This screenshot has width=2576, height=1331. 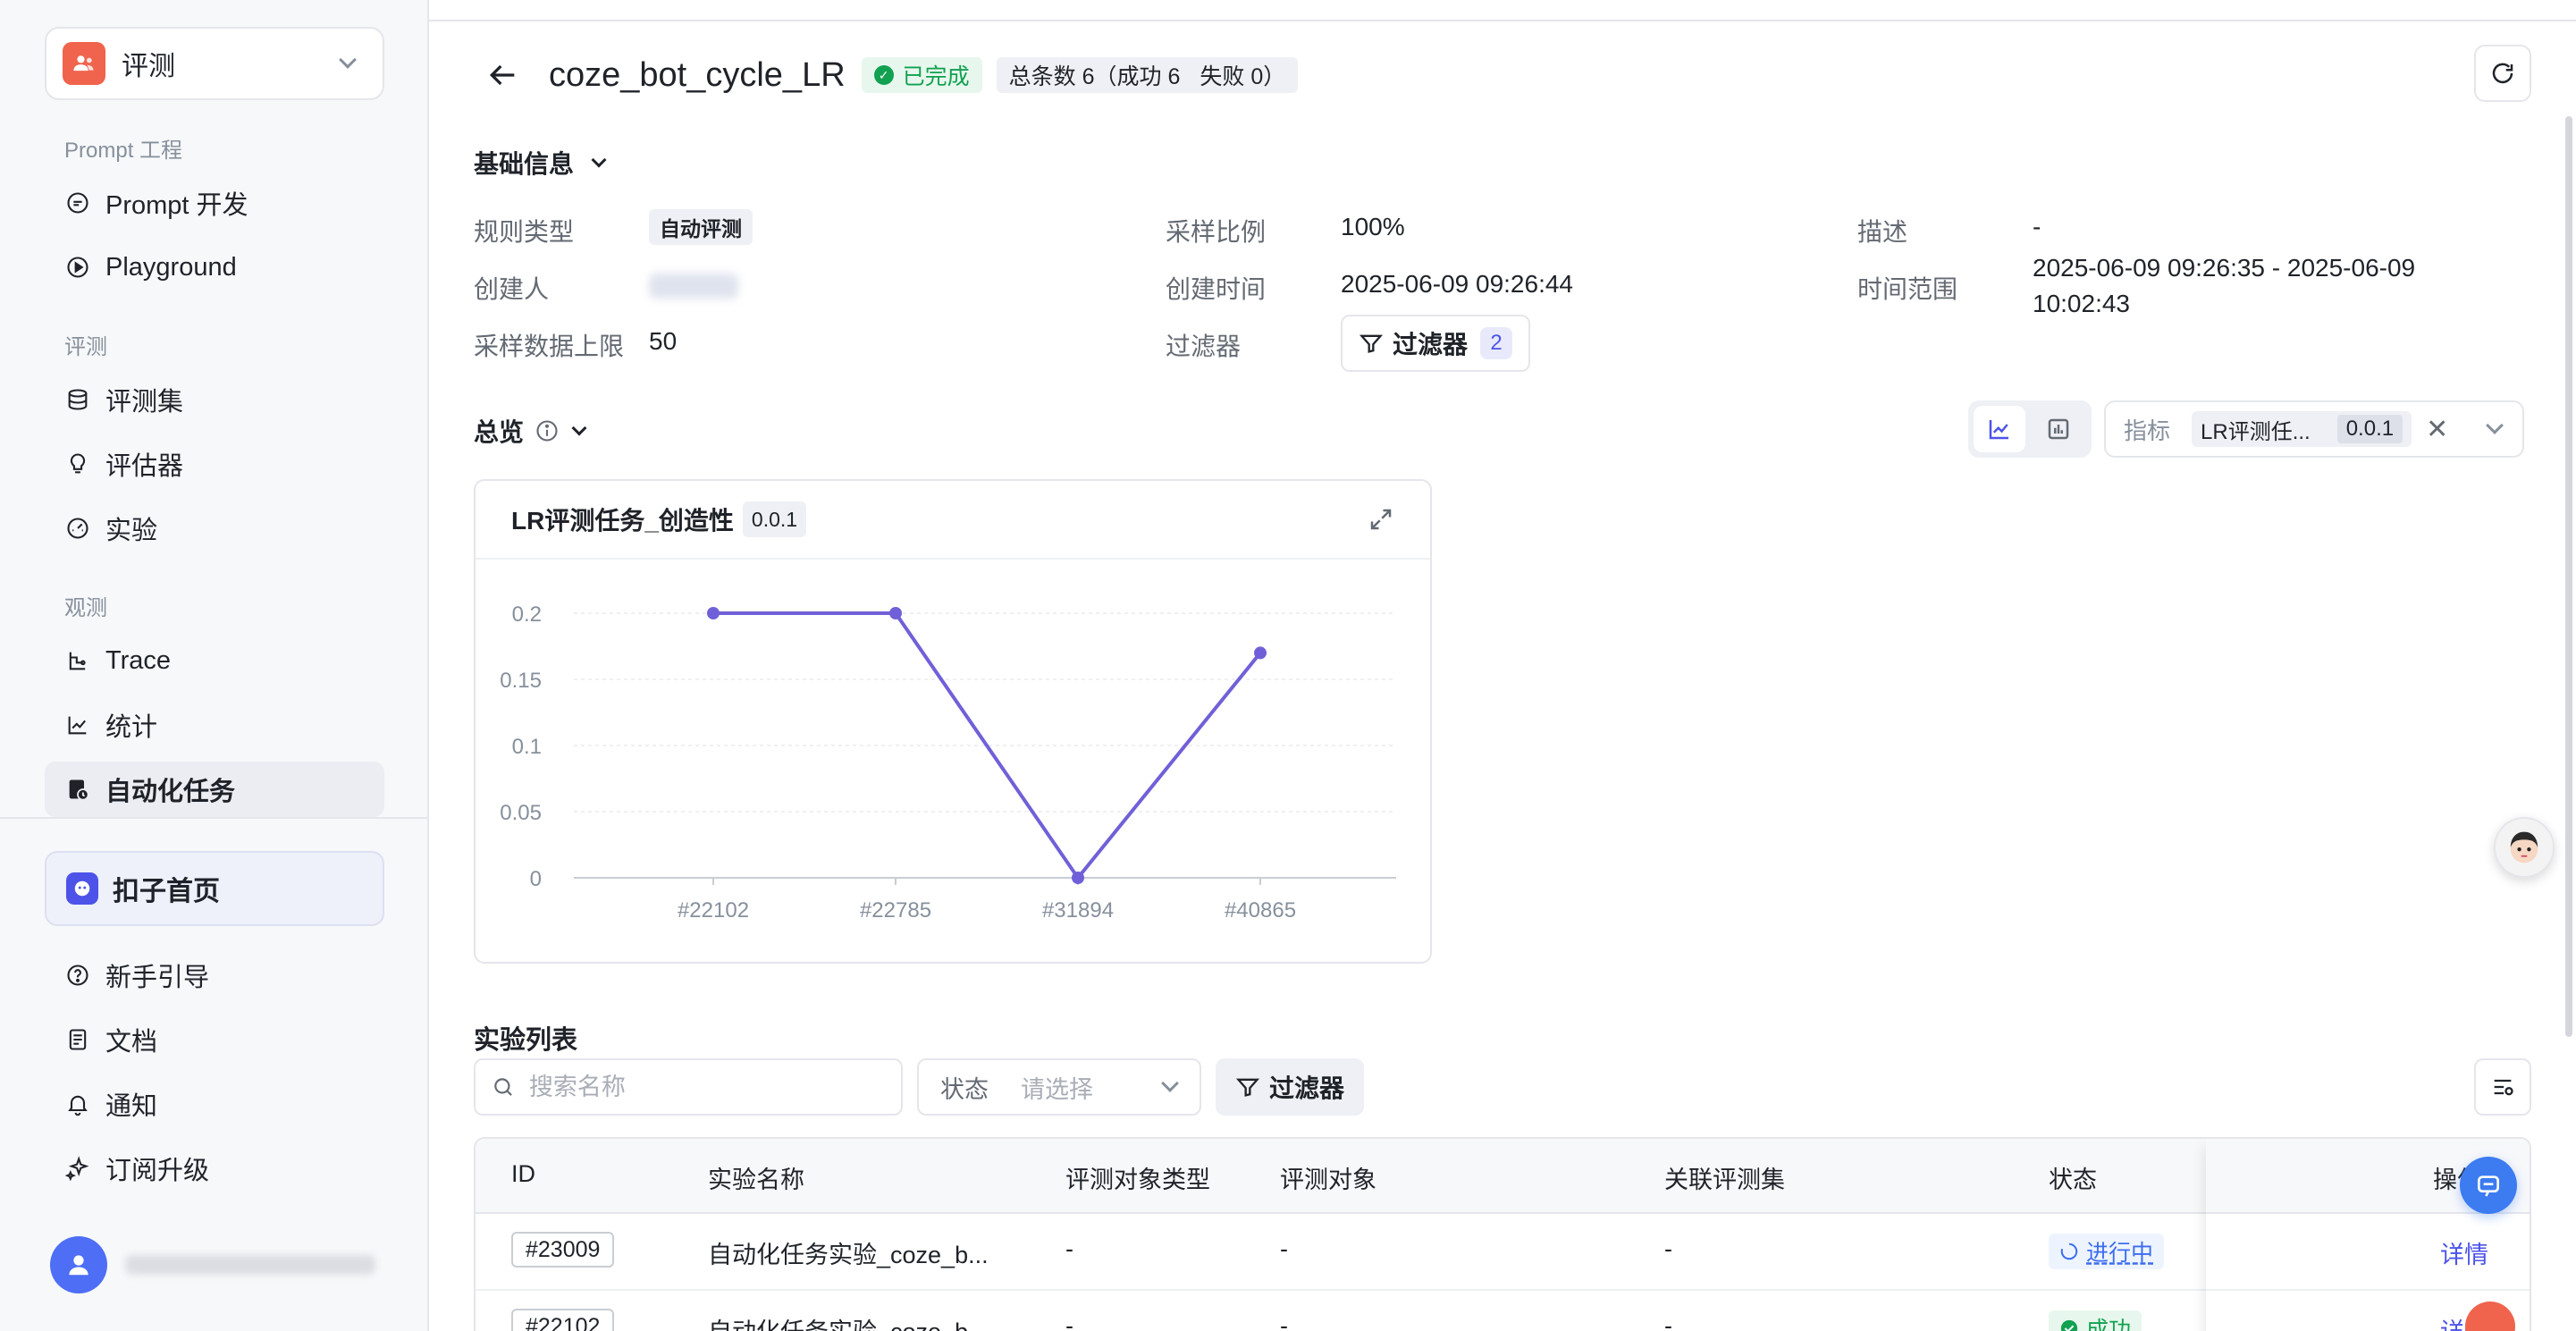 I want to click on range-label: 时间范围, so click(x=1908, y=289).